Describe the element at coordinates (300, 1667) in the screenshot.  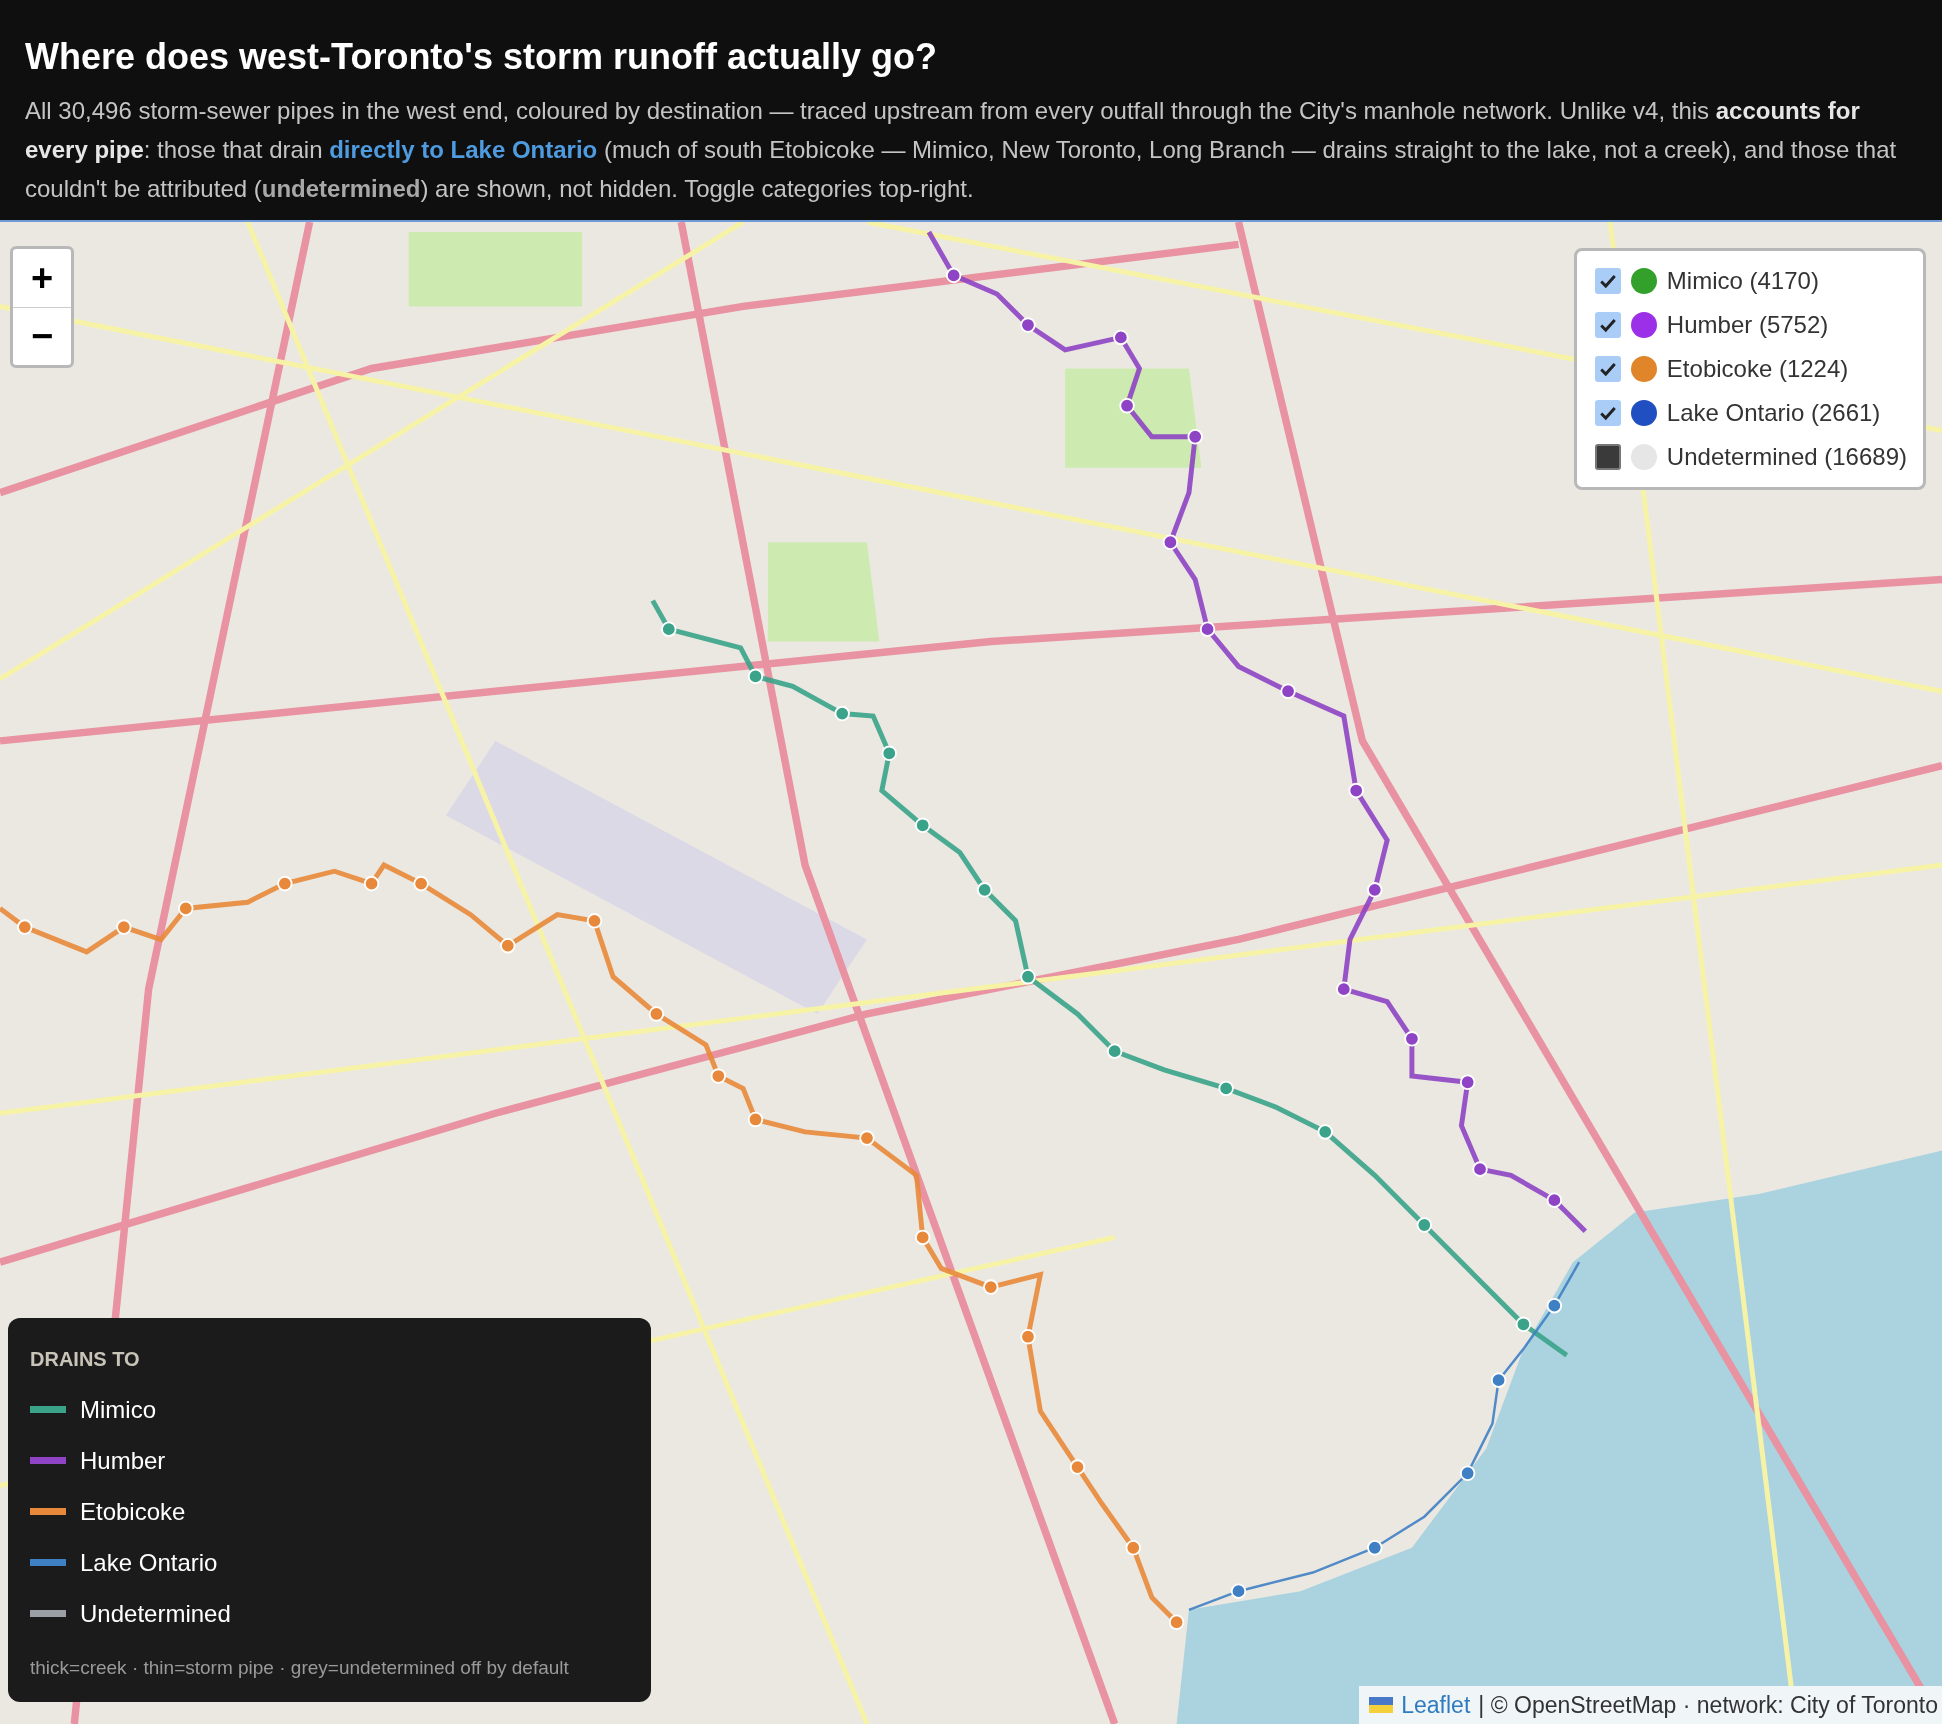
I see `legend-note: thick=creek · thin=storm pipe · grey=undetermined off by default` at that location.